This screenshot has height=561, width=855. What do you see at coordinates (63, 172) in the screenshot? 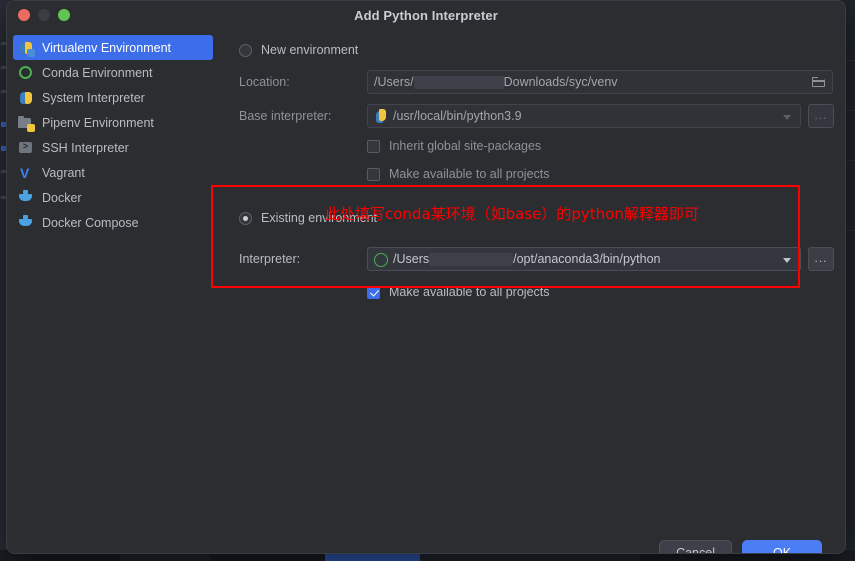
I see `sidebar-item-label: Vagrant` at bounding box center [63, 172].